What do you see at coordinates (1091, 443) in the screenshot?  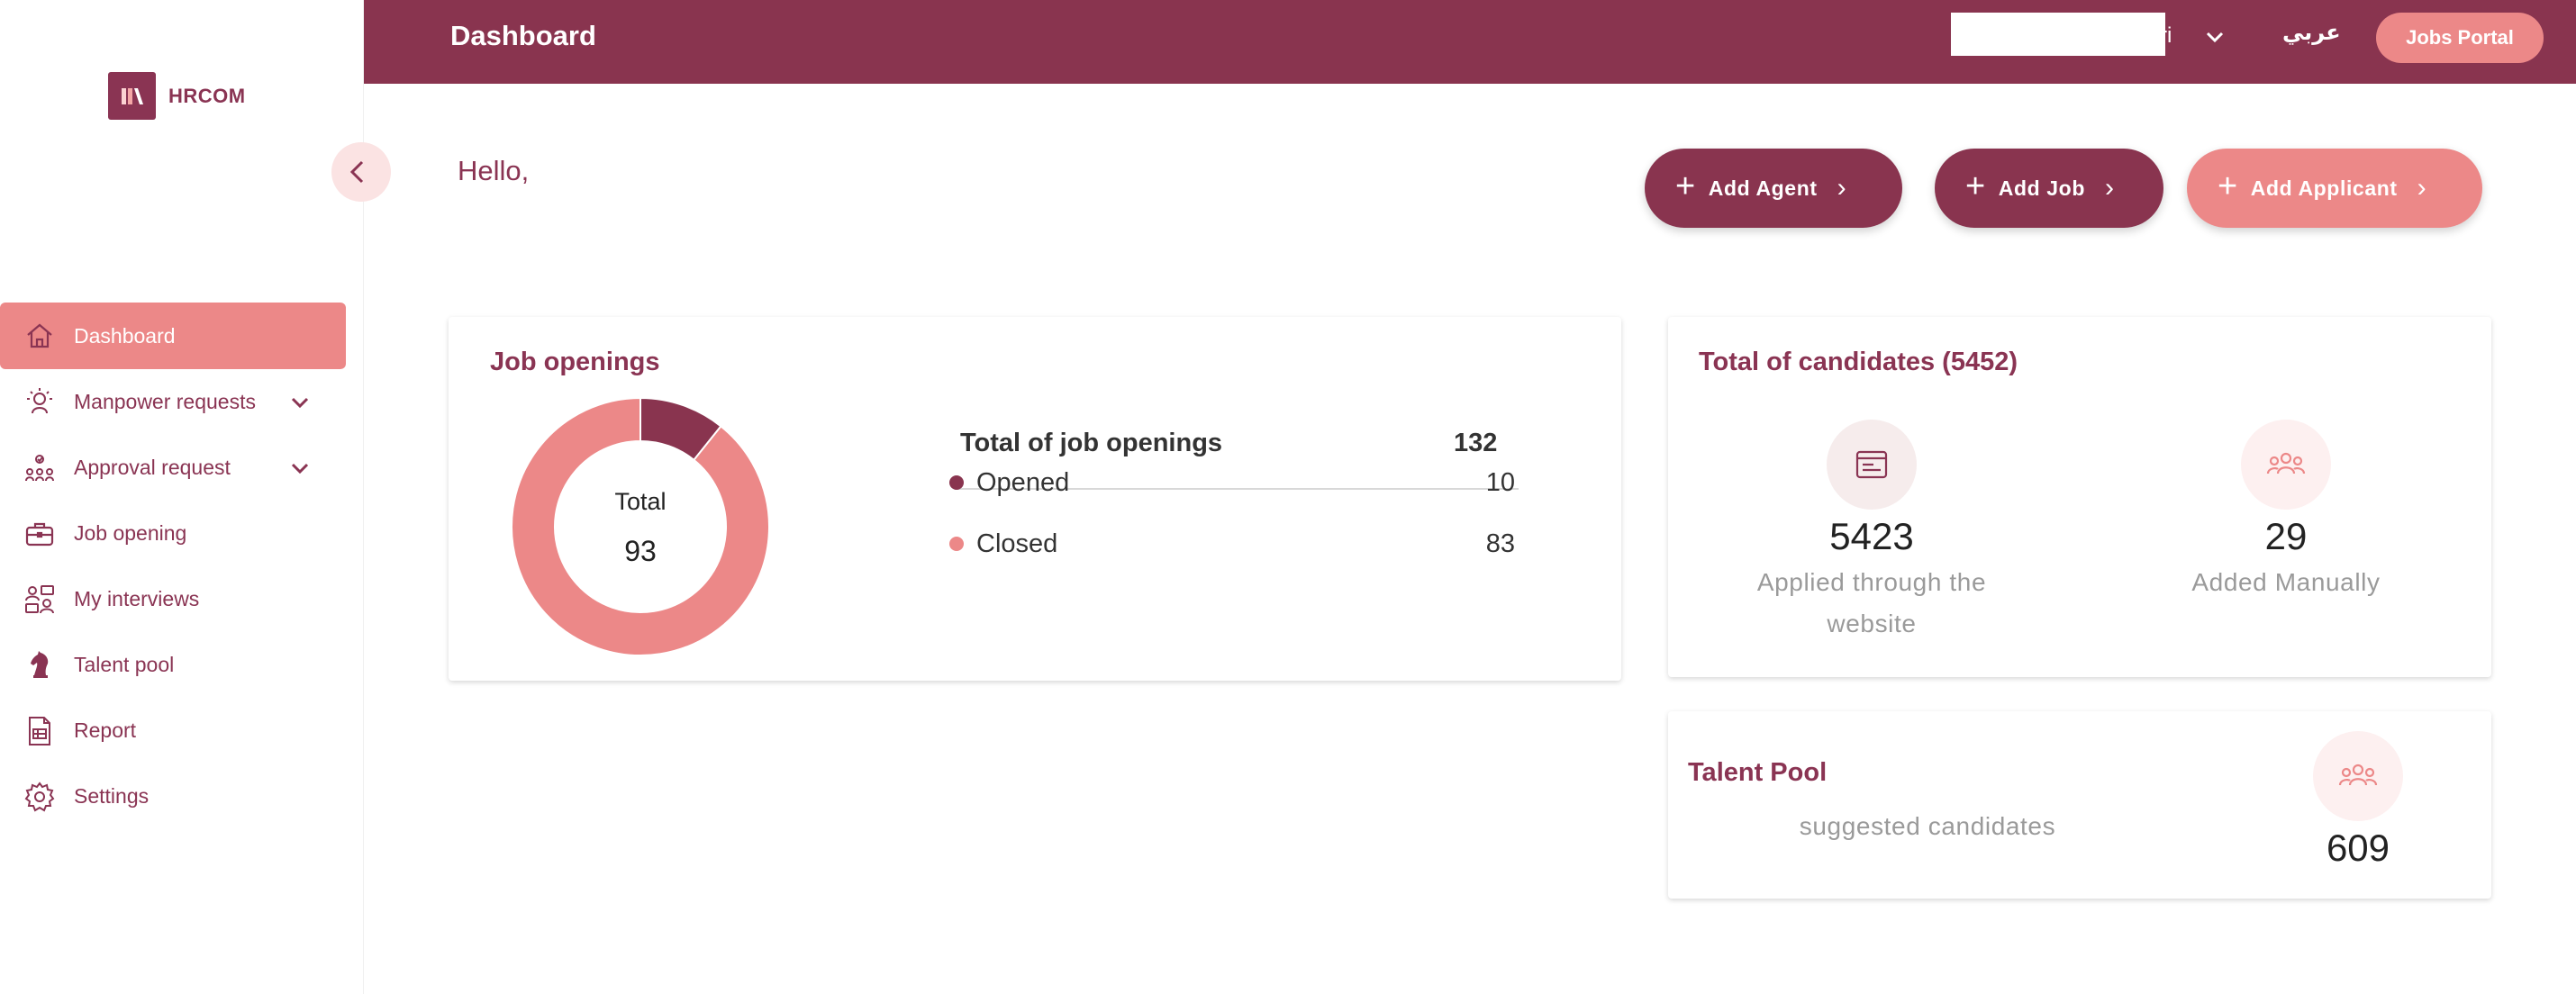 I see `total-job-openings-label: Total of job openings` at bounding box center [1091, 443].